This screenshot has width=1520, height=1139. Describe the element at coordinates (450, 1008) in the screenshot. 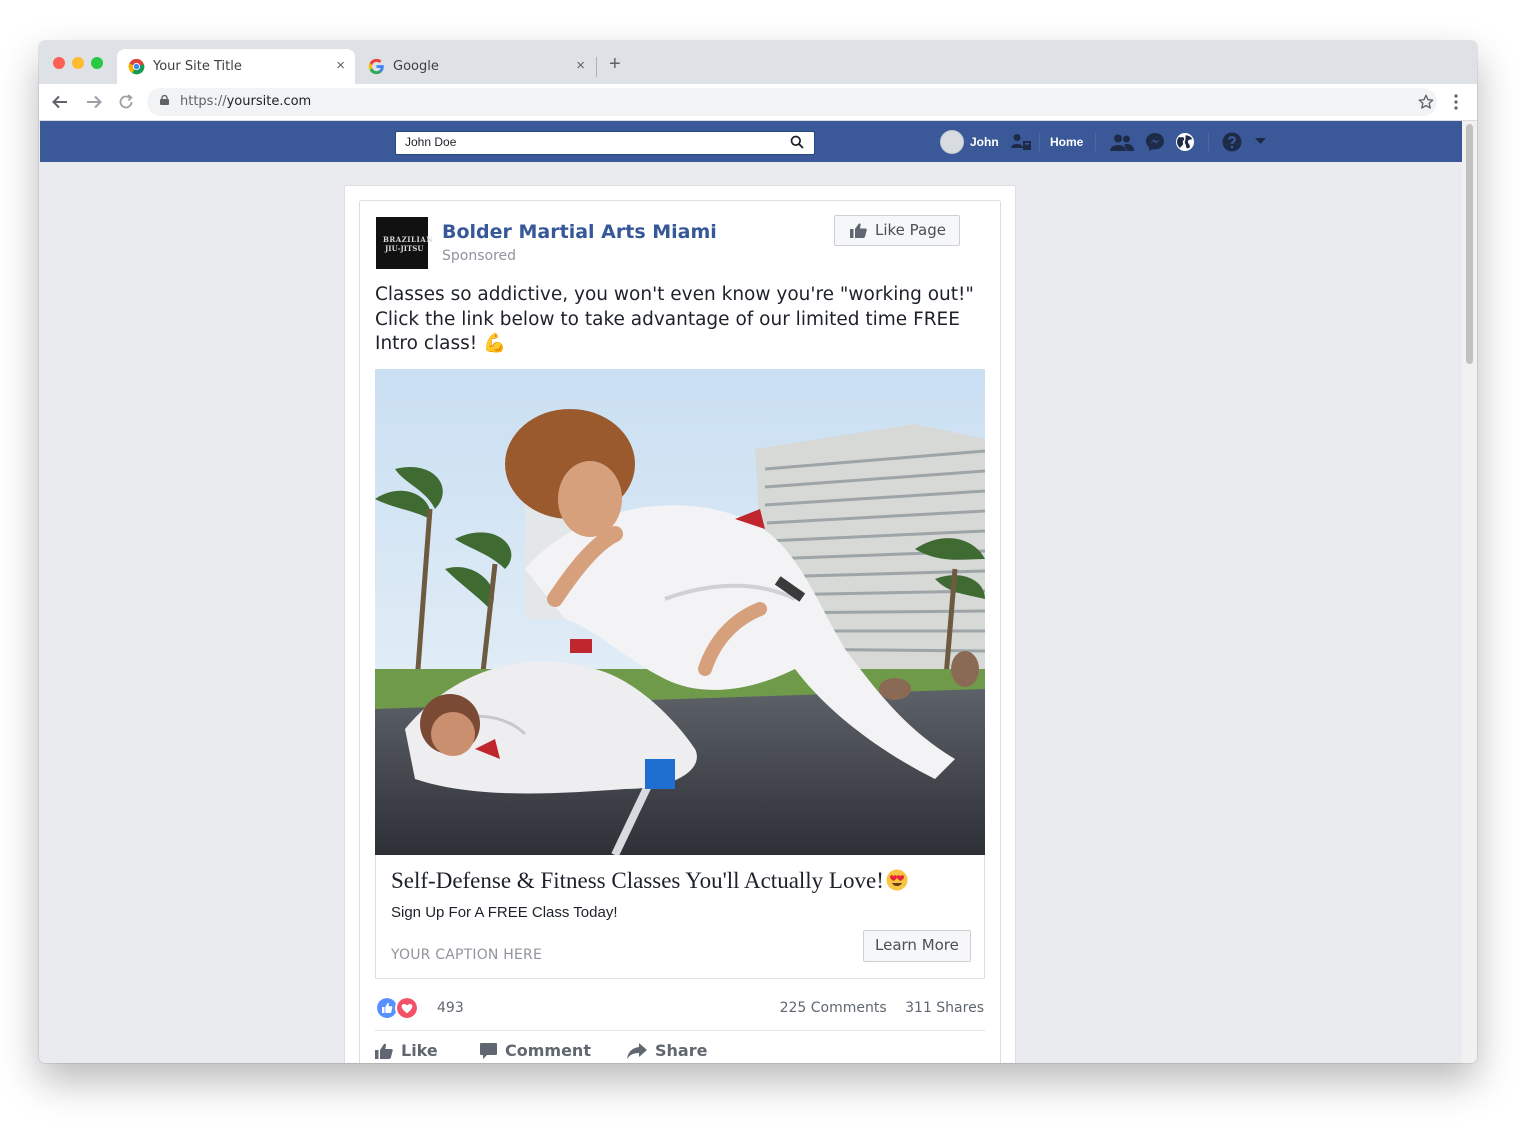

I see `reaction-count: 493` at that location.